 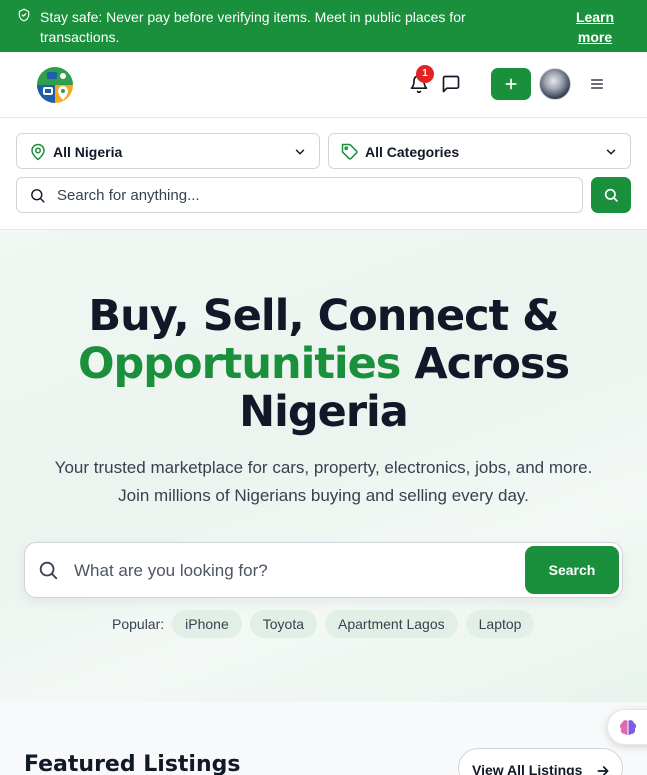 I want to click on hero-title-line2: Across, so click(x=485, y=364).